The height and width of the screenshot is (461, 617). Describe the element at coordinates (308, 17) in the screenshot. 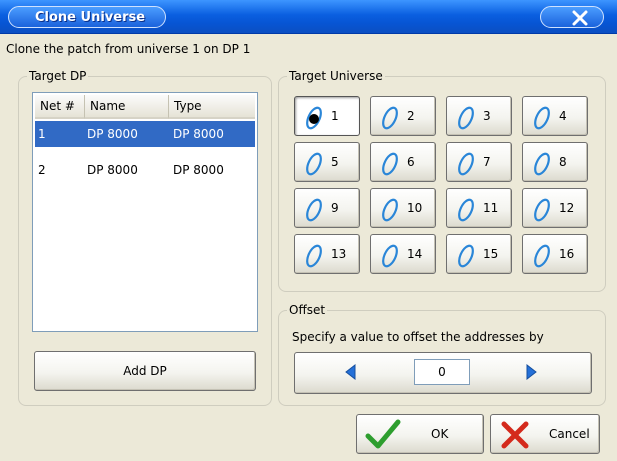

I see `title-bar: Clone Universe` at that location.